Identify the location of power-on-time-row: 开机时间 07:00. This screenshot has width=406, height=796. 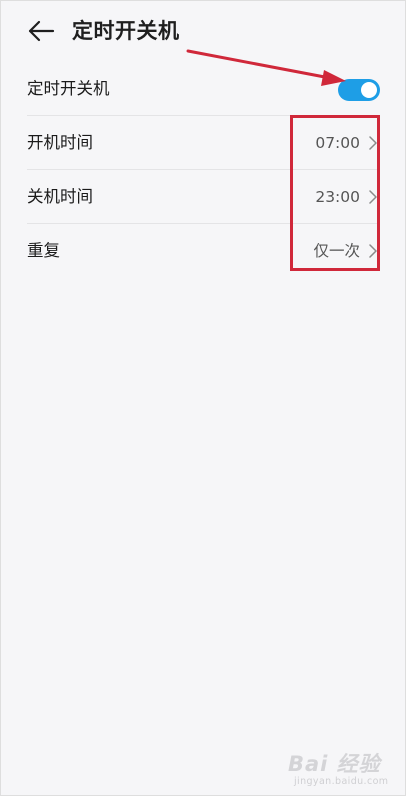
(203, 143).